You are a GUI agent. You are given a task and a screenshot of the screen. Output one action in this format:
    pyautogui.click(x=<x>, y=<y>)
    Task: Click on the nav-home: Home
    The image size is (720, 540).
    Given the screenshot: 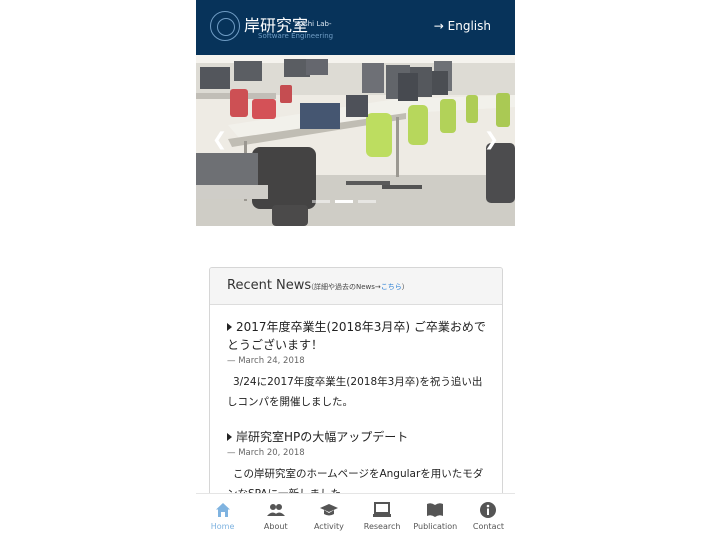 What is the action you would take?
    pyautogui.click(x=222, y=517)
    